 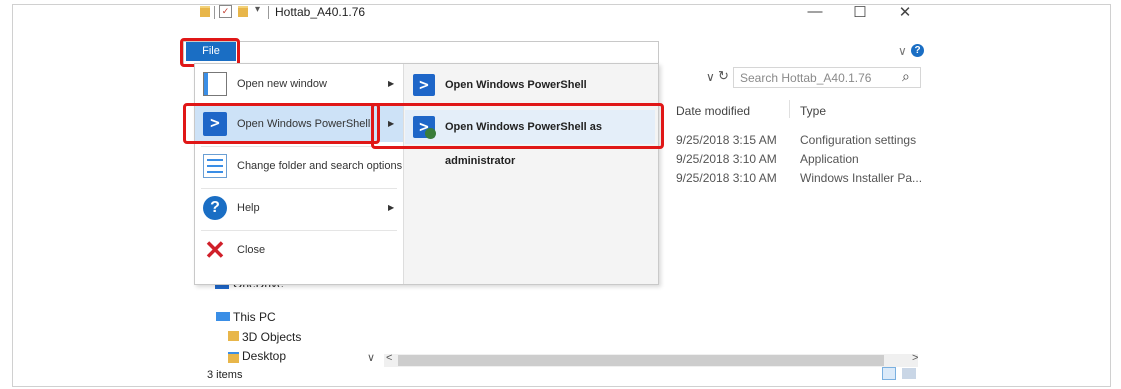 What do you see at coordinates (424, 85) in the screenshot?
I see `powershell-icon: >` at bounding box center [424, 85].